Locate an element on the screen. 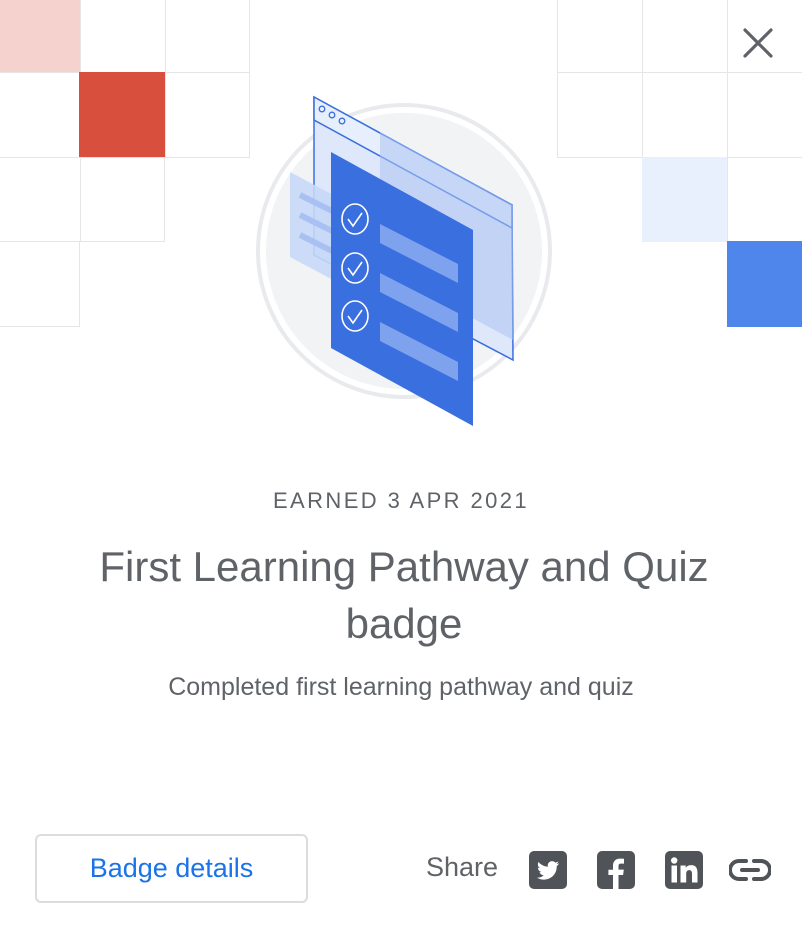 This screenshot has height=929, width=802. linkedin-icon is located at coordinates (684, 870).